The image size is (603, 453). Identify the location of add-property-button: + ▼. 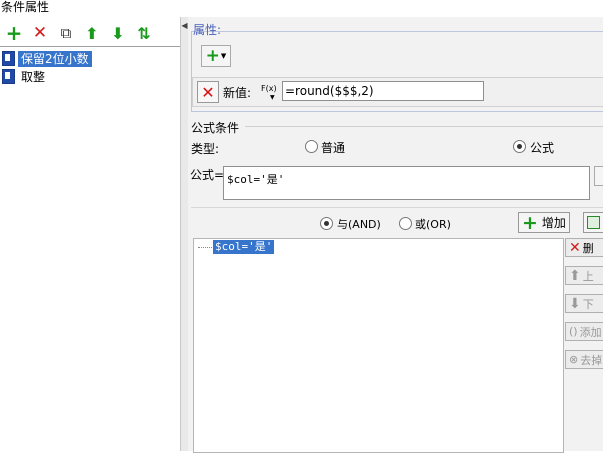
(216, 56).